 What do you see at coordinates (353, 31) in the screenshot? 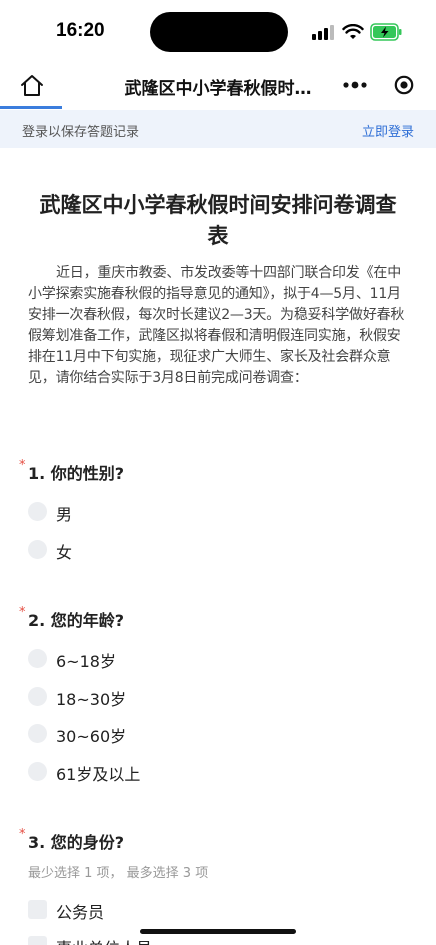
I see `wifi-icon` at bounding box center [353, 31].